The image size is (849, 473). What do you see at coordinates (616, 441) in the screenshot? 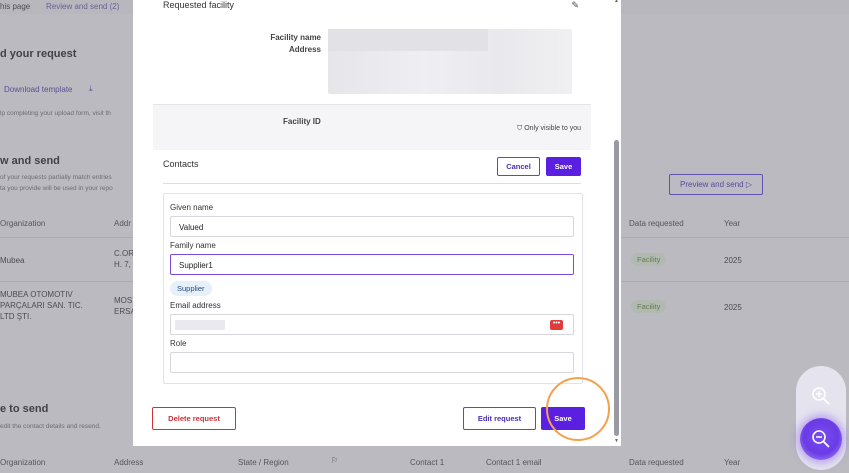
I see `scroll-down-arrow: ▼` at bounding box center [616, 441].